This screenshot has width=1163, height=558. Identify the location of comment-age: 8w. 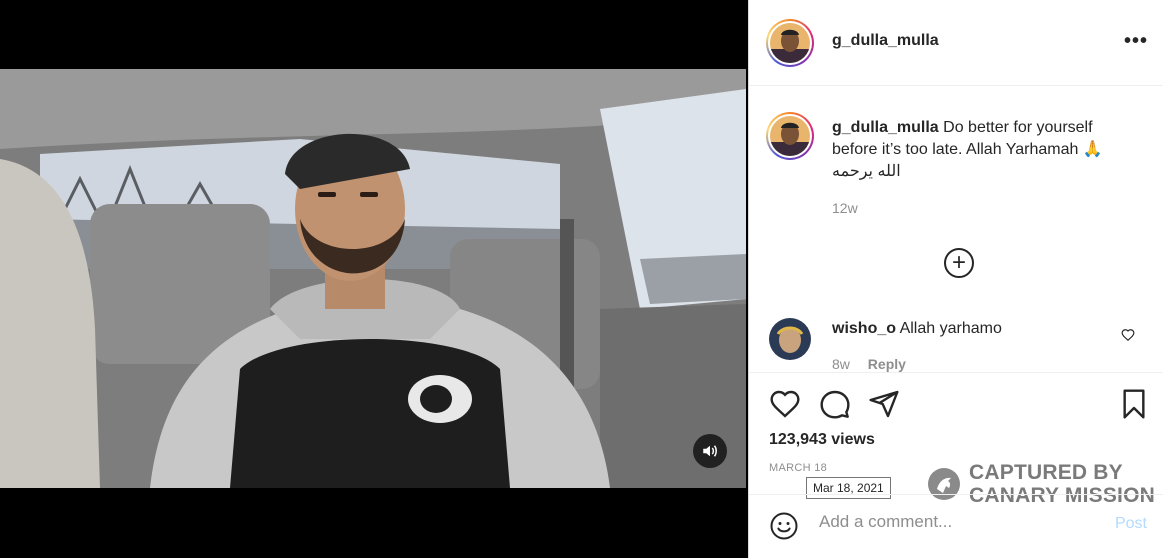
(841, 364).